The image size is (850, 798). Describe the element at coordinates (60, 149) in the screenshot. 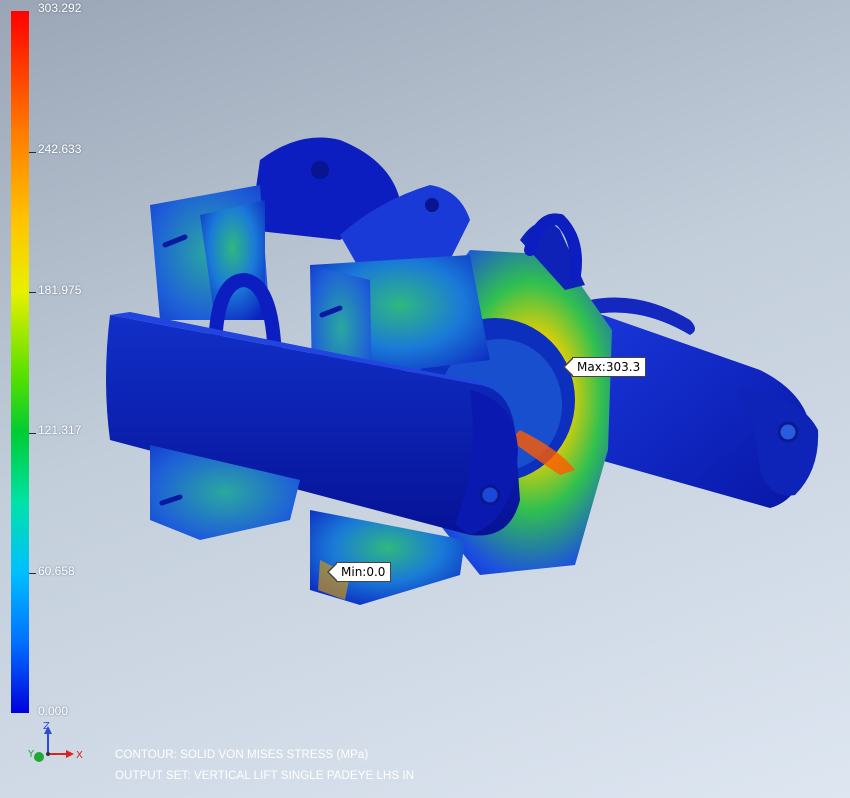

I see `legend-label-4: 242.633` at that location.